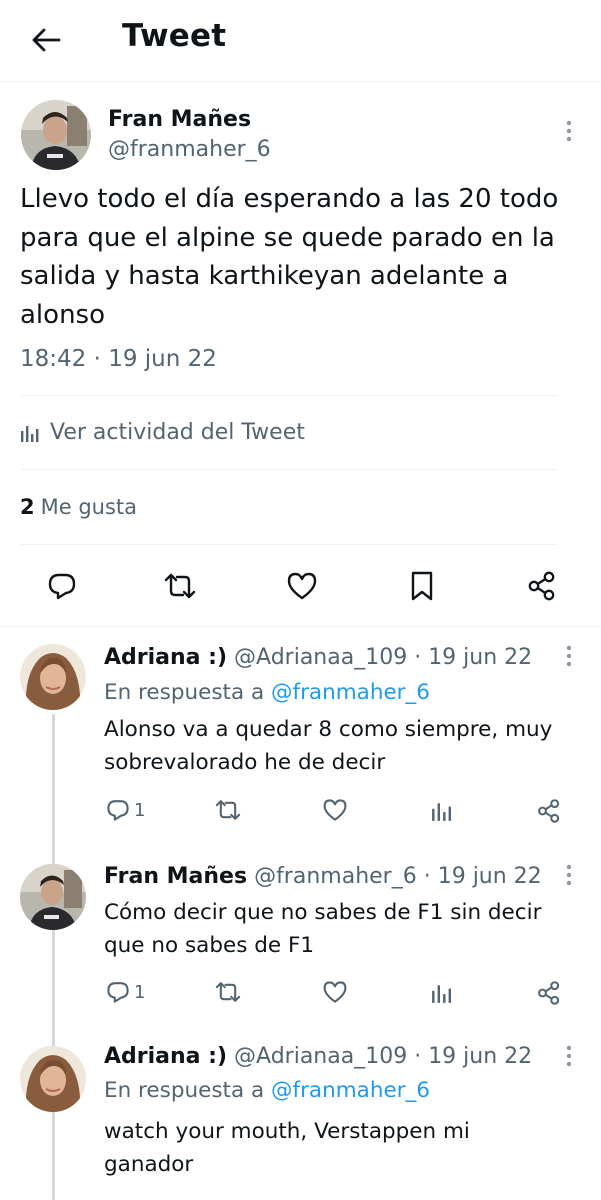 The height and width of the screenshot is (1200, 601). Describe the element at coordinates (189, 149) in the screenshot. I see `author-handle: @franmaher_6` at that location.